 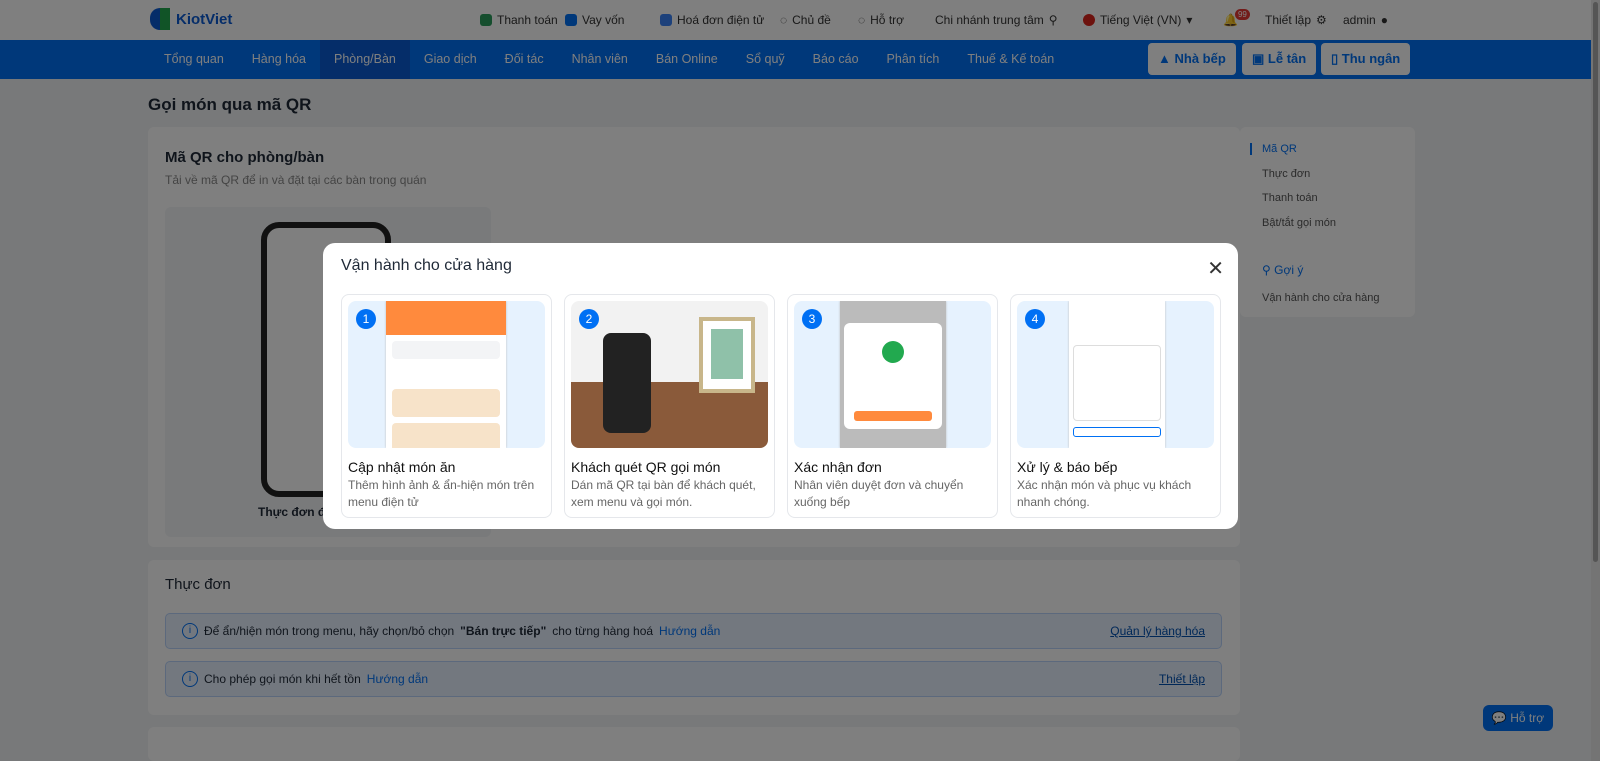 What do you see at coordinates (727, 355) in the screenshot?
I see `qr-frame-image` at bounding box center [727, 355].